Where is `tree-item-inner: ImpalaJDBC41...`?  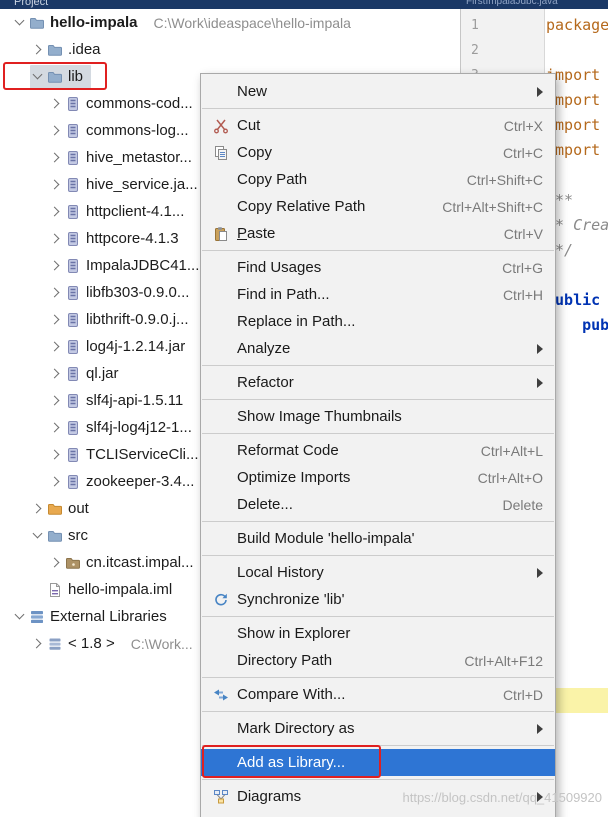 tree-item-inner: ImpalaJDBC41... is located at coordinates (127, 266).